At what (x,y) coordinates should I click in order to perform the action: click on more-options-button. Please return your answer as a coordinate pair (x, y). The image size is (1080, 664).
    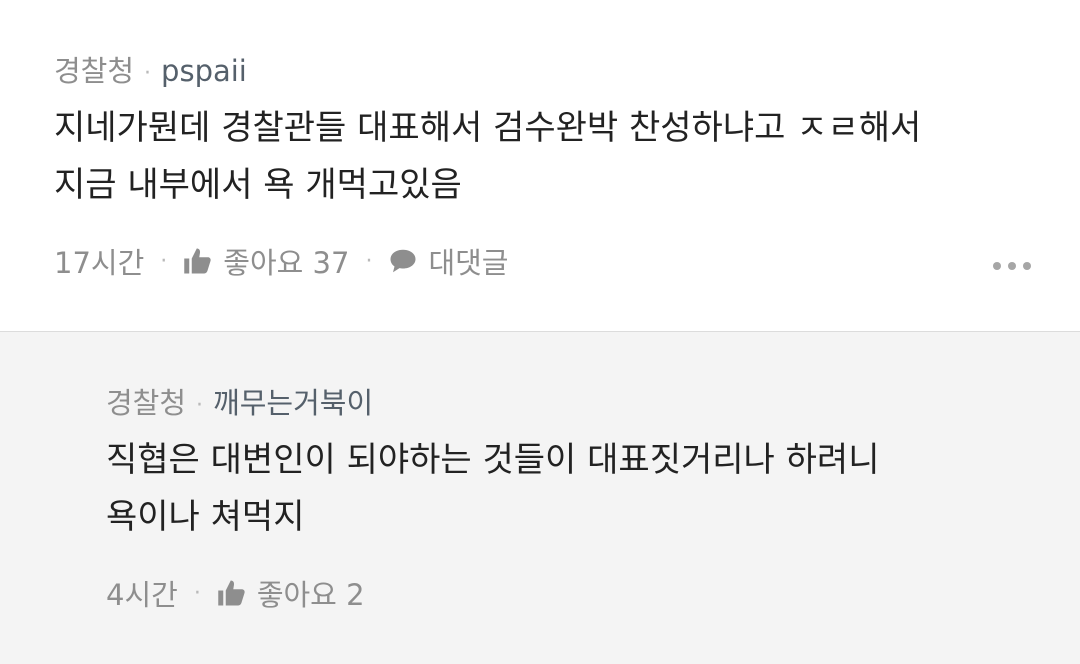
    Looking at the image, I should click on (1012, 266).